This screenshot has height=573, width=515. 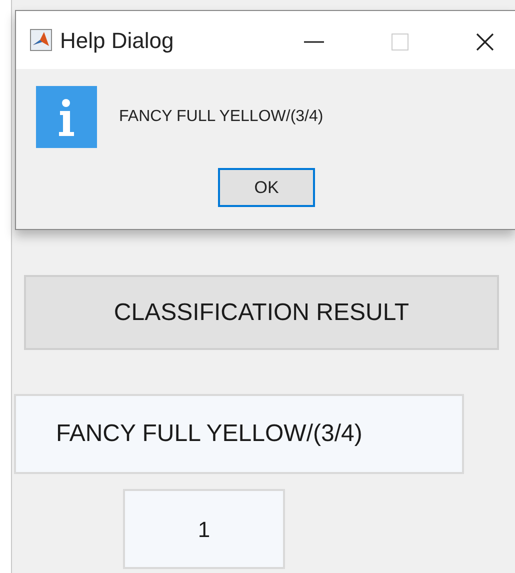 I want to click on close-icon, so click(x=485, y=42).